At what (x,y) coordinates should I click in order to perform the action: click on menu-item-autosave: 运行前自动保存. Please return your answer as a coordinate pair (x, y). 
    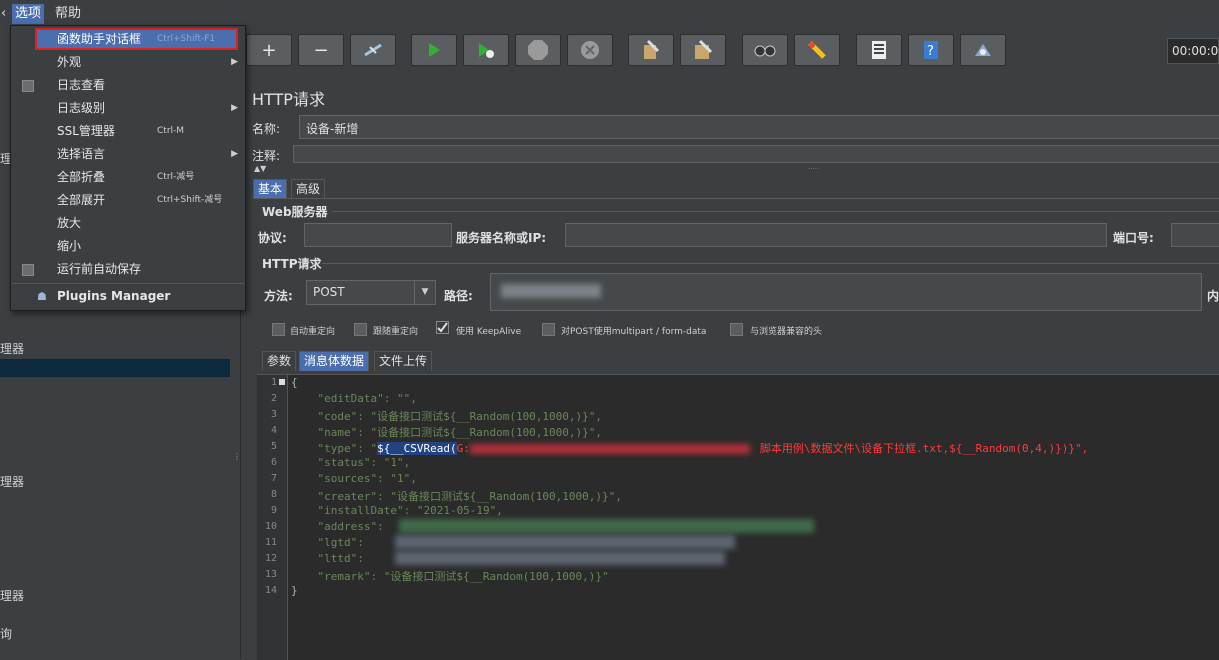
    Looking at the image, I should click on (128, 269).